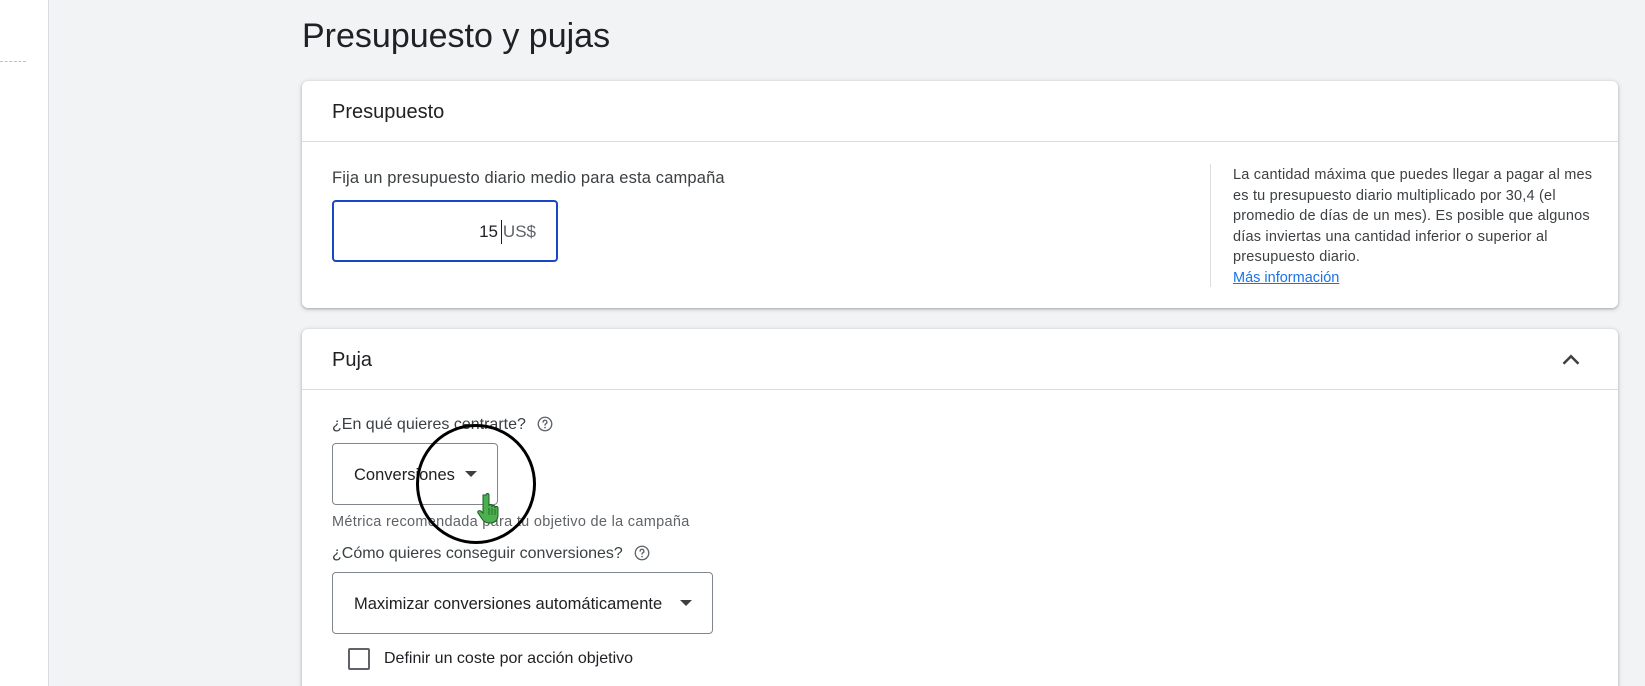  I want to click on more-info-link: Más información, so click(1286, 278).